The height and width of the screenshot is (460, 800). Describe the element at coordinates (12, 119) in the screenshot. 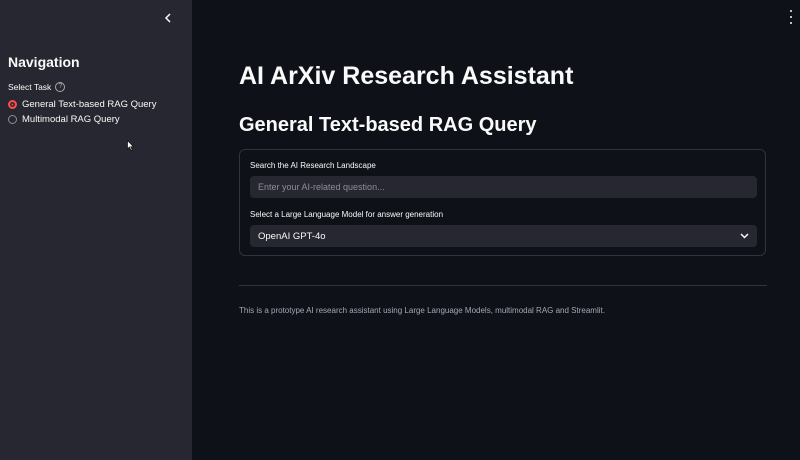

I see `radio-unselected-icon` at that location.